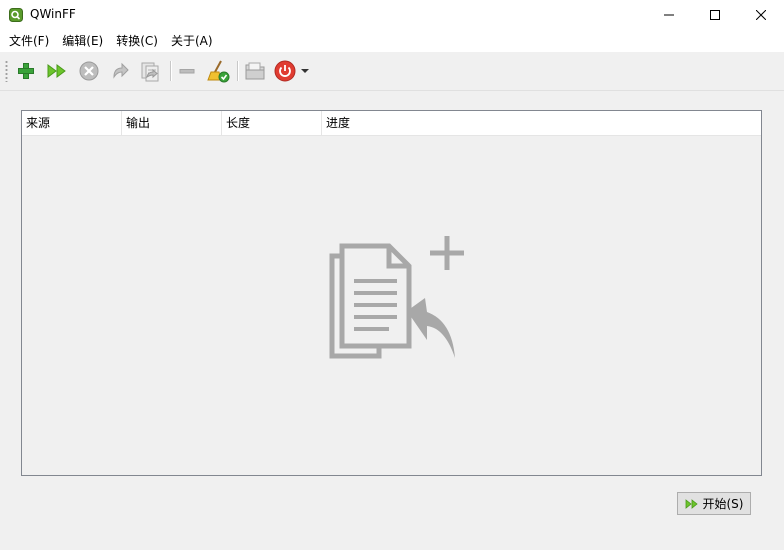 This screenshot has width=784, height=550. What do you see at coordinates (397, 306) in the screenshot?
I see `add-files-document-icon` at bounding box center [397, 306].